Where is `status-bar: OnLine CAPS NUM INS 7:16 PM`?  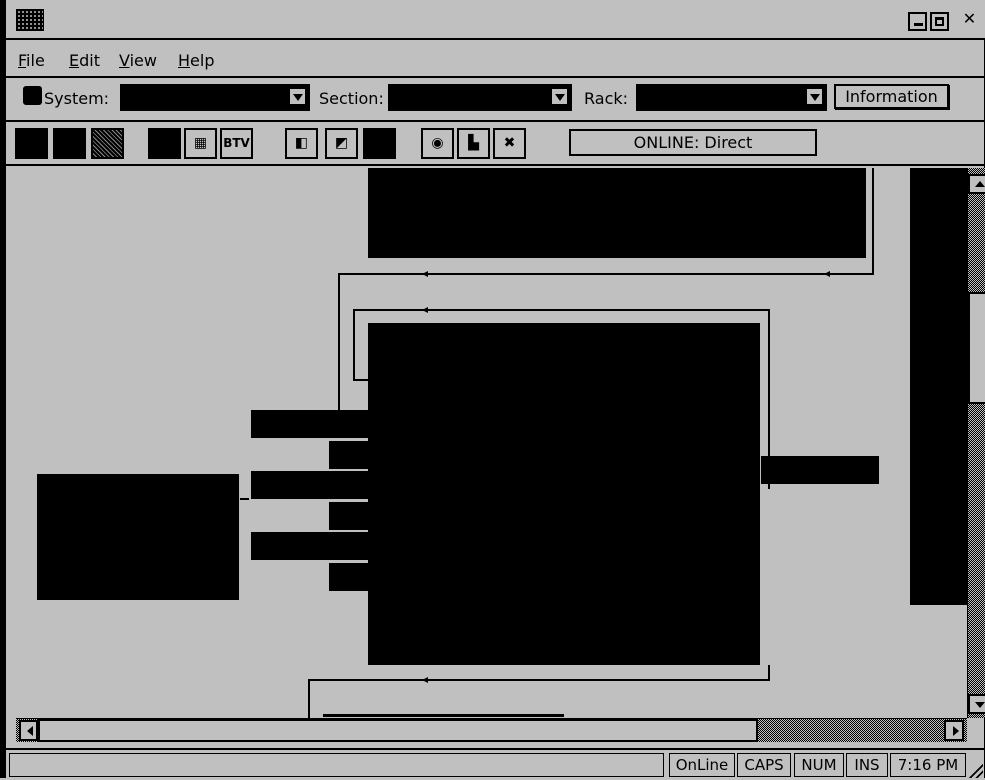
status-bar: OnLine CAPS NUM INS 7:16 PM is located at coordinates (495, 764).